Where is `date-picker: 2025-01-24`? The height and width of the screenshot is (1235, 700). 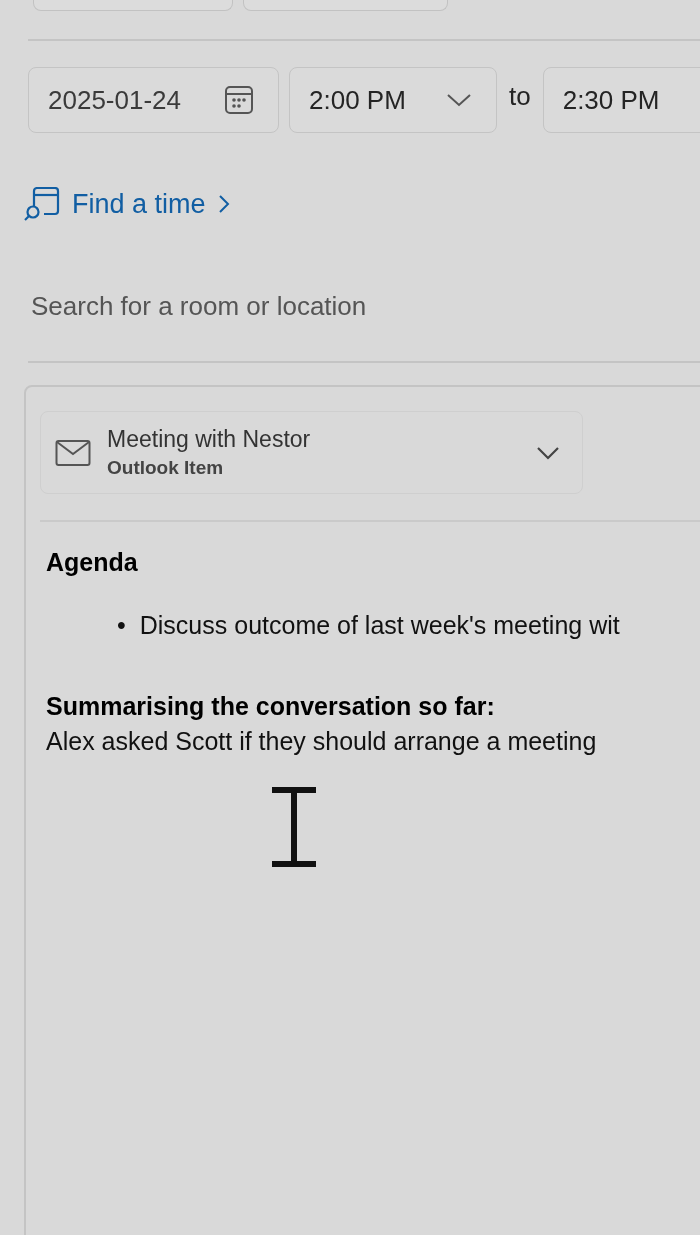
date-picker: 2025-01-24 is located at coordinates (153, 100).